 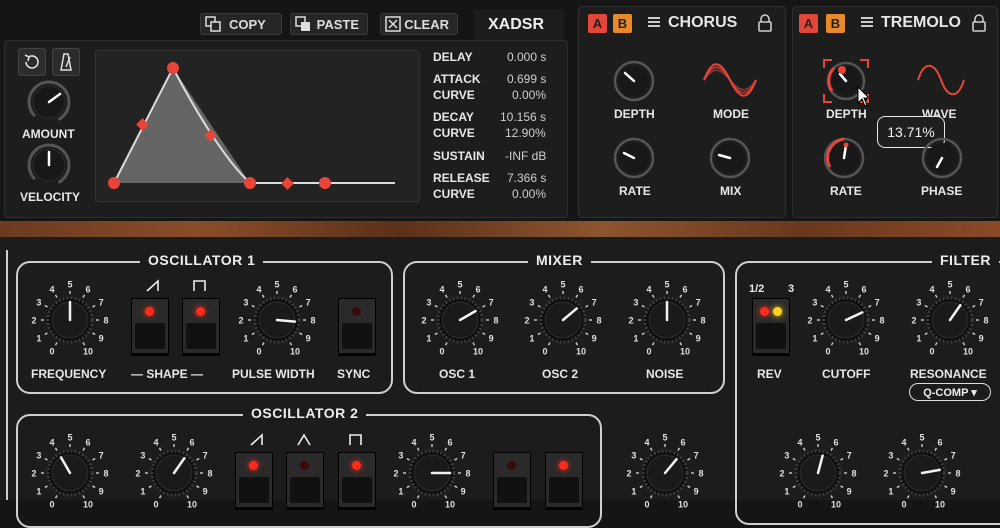 I want to click on retrigger-button, so click(x=32, y=62).